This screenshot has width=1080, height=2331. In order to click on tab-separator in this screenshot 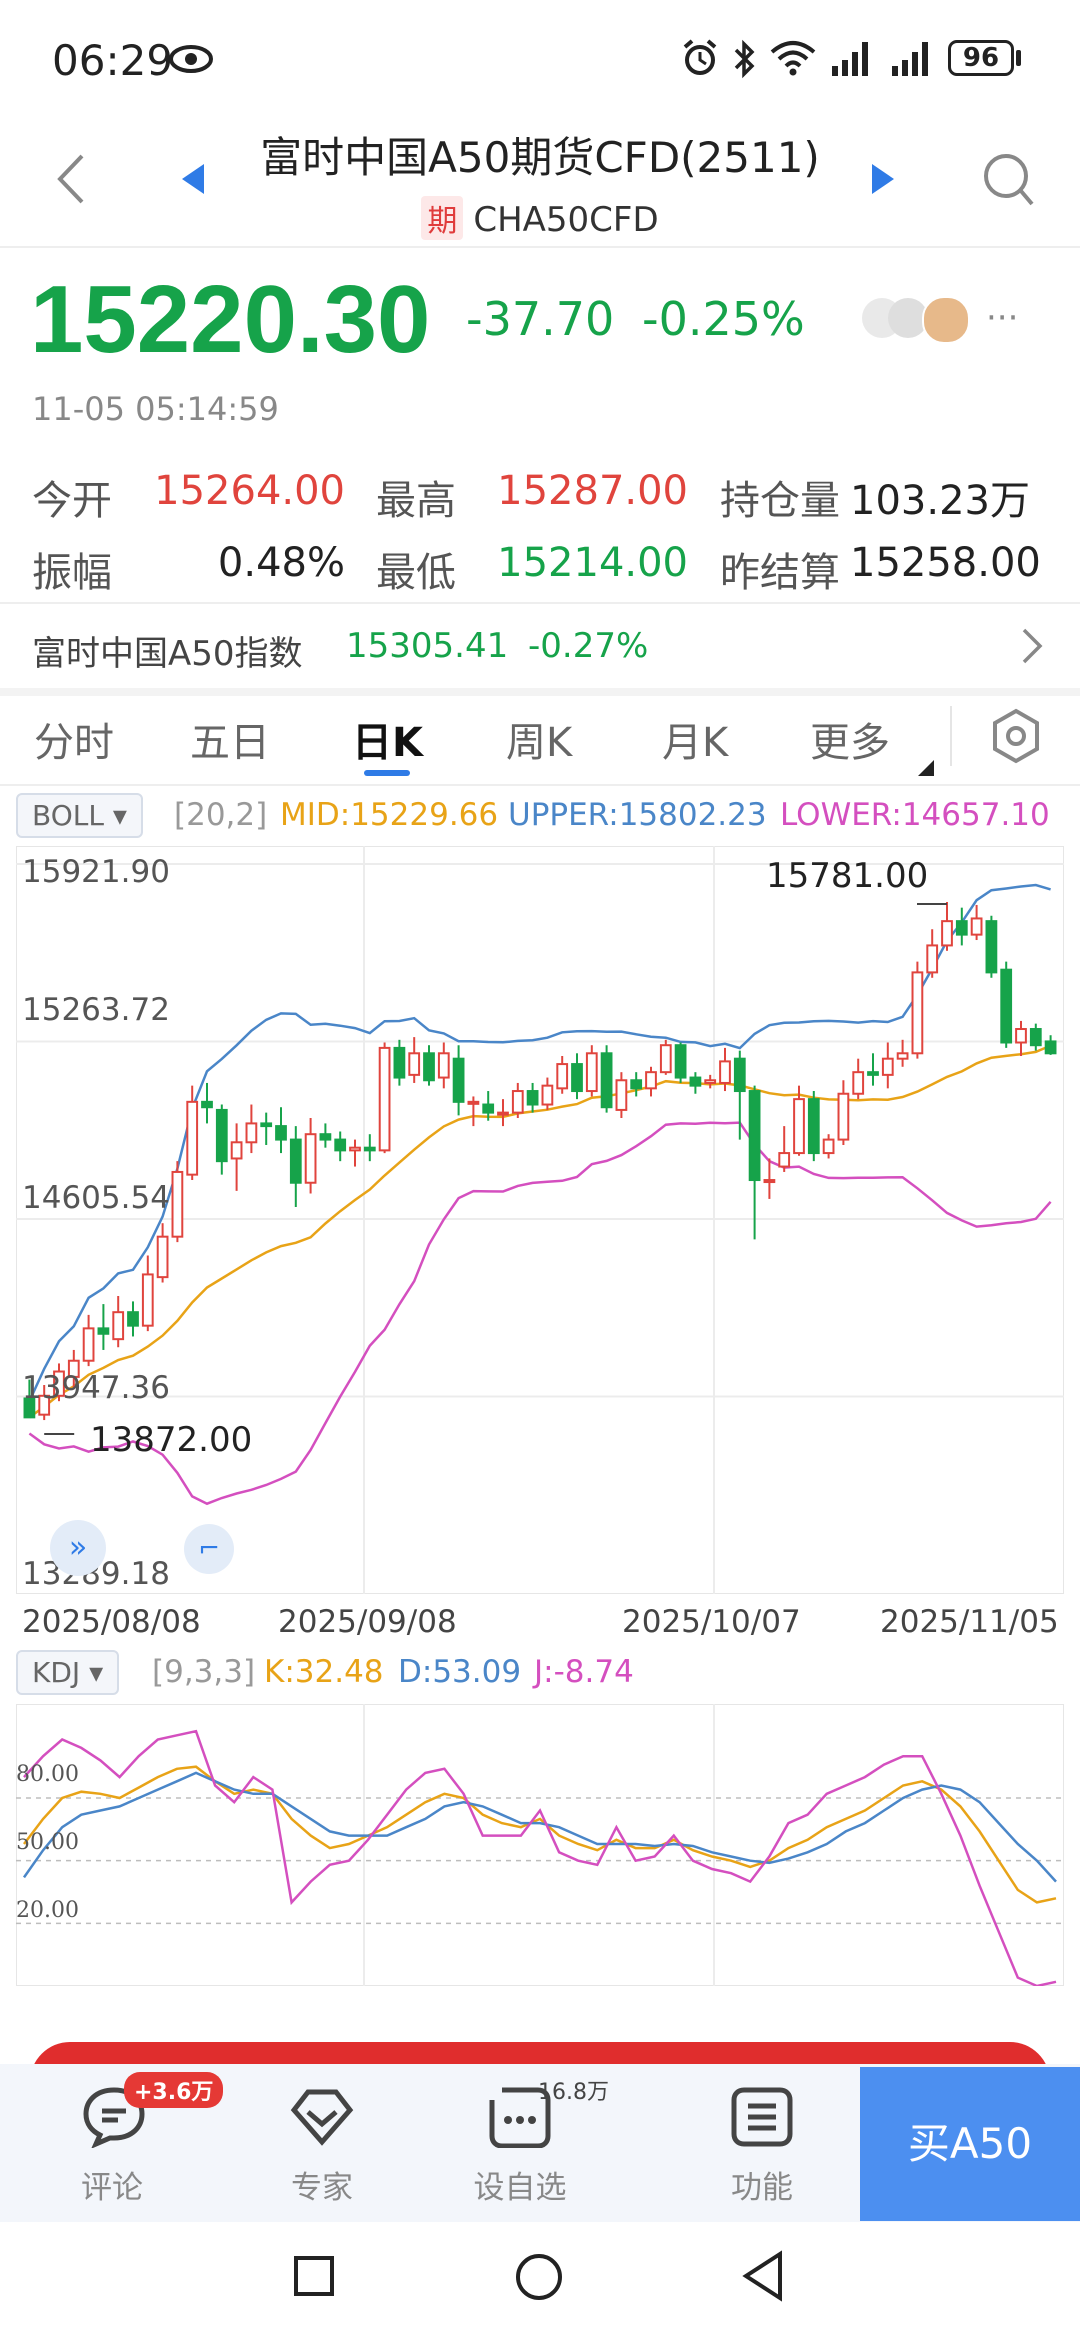, I will do `click(951, 736)`.